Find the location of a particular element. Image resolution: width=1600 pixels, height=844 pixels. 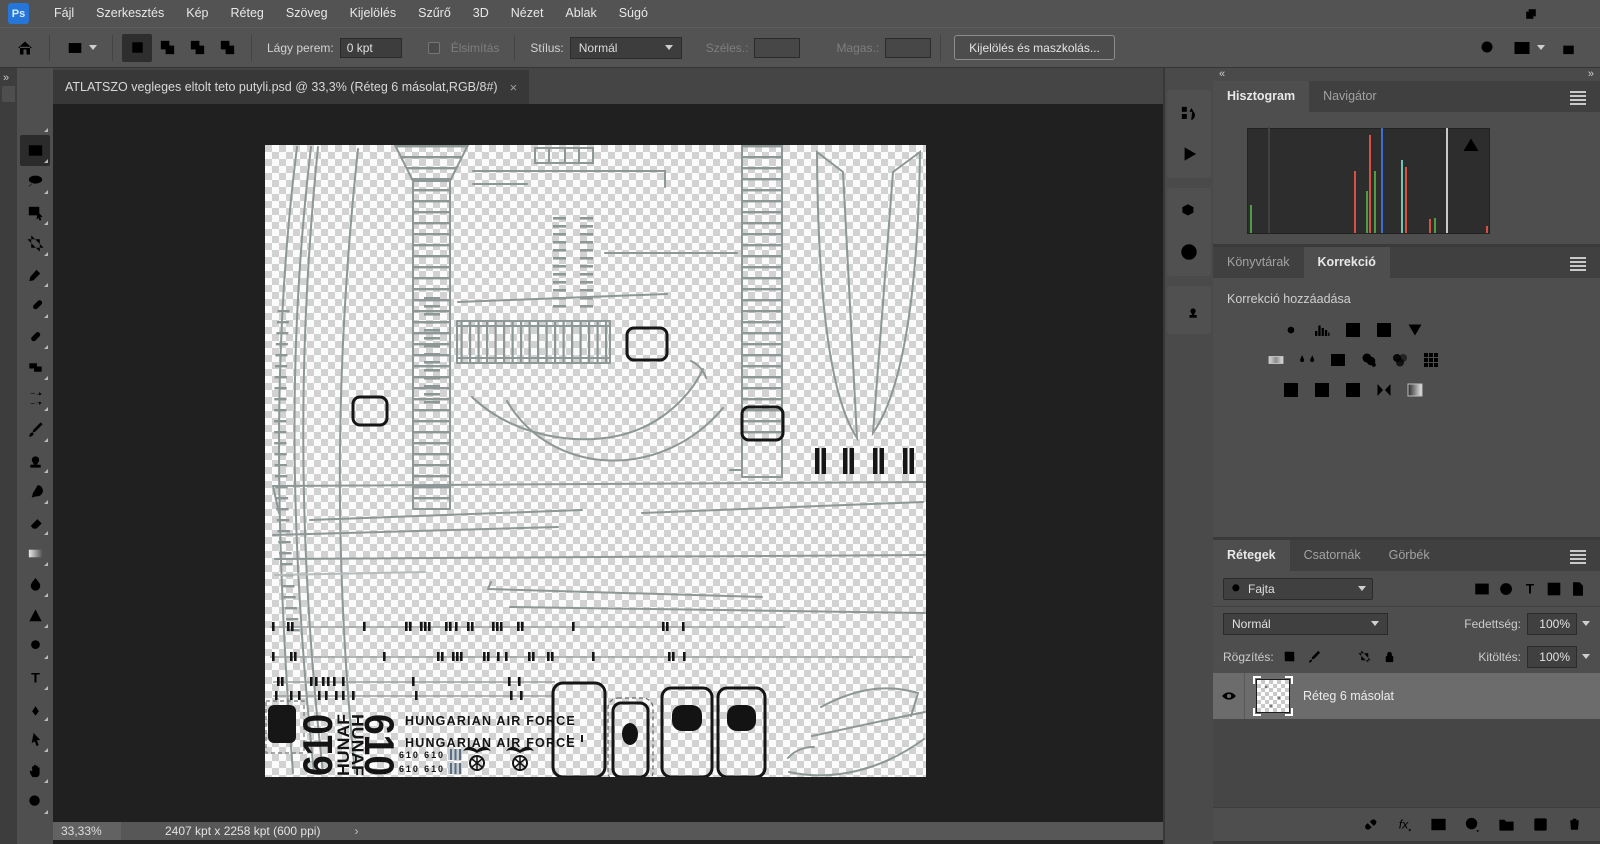

photoshop-logo: Ps is located at coordinates (18, 13).